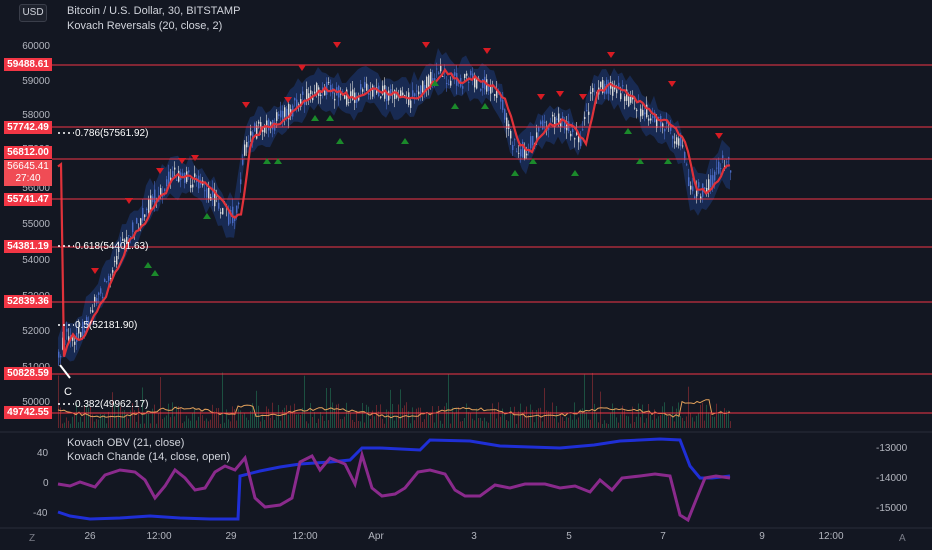  What do you see at coordinates (28, 373) in the screenshot?
I see `sr-level-label: 50828.59` at bounding box center [28, 373].